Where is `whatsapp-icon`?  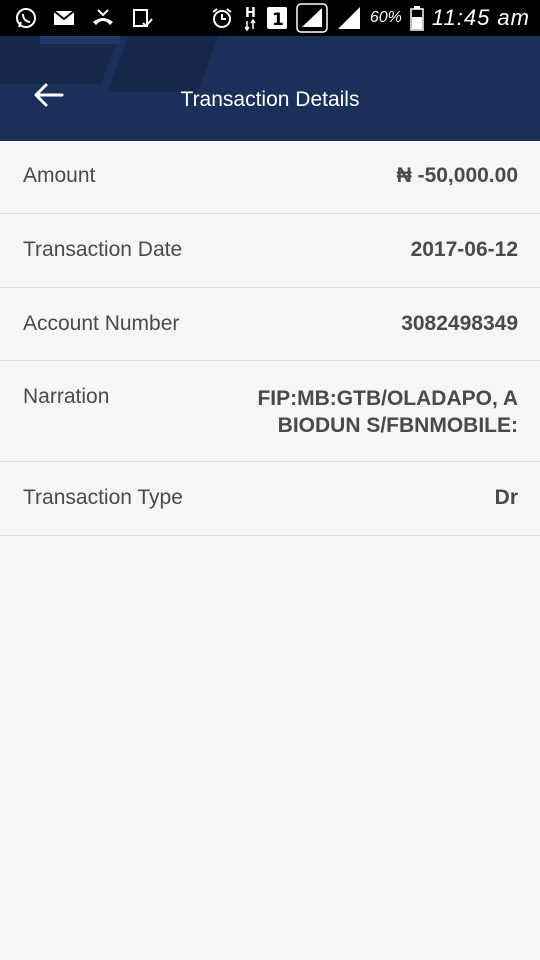 whatsapp-icon is located at coordinates (26, 18).